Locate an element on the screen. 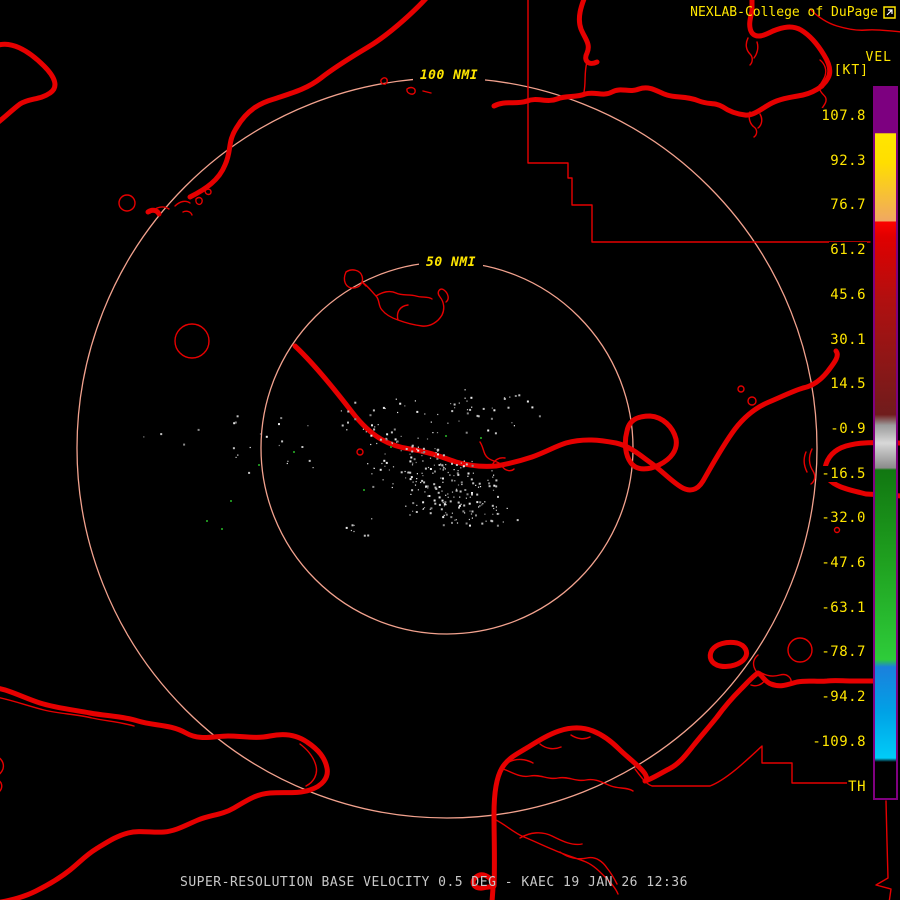  scale-label-612: 61.2 is located at coordinates (848, 250).